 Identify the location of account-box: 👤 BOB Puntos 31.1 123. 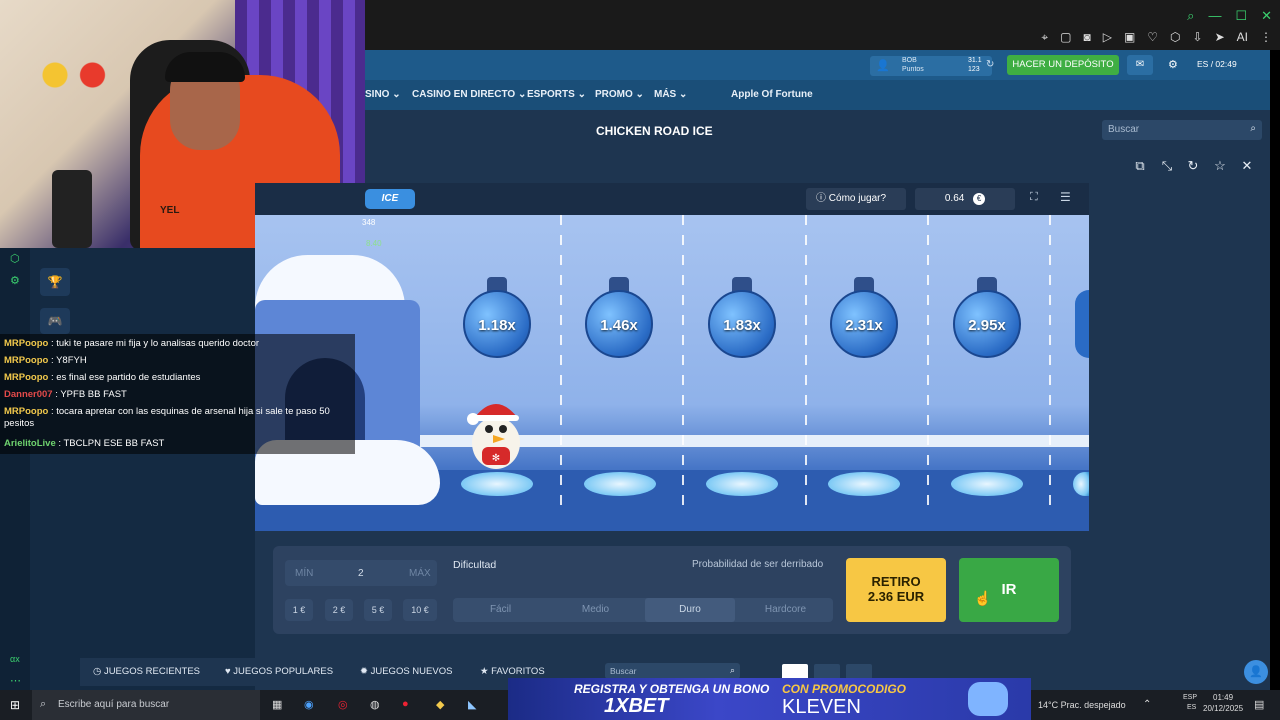
(931, 66).